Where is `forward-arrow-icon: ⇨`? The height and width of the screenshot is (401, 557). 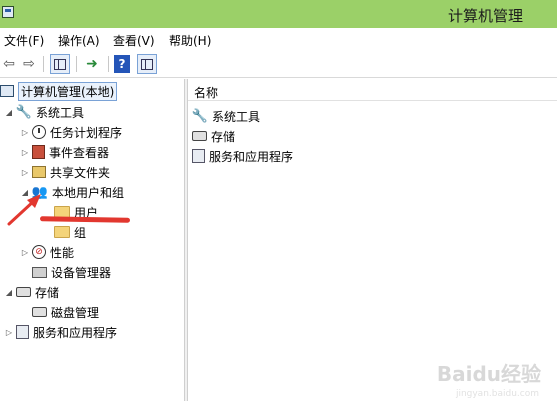 forward-arrow-icon: ⇨ is located at coordinates (29, 64).